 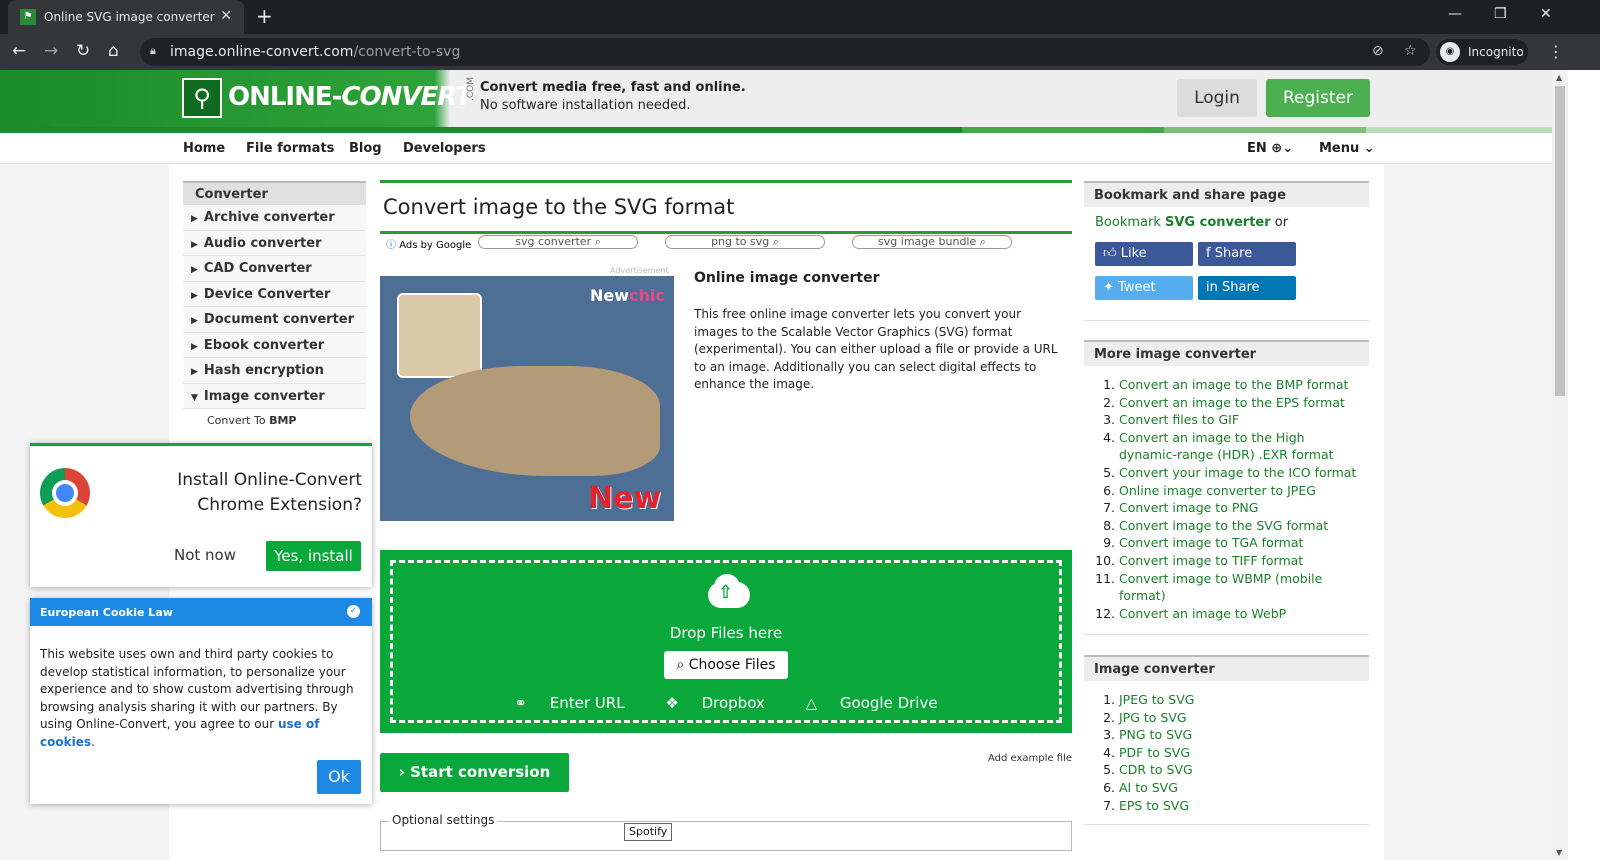 I want to click on sidebar-item-label: CAD Converter, so click(x=257, y=268).